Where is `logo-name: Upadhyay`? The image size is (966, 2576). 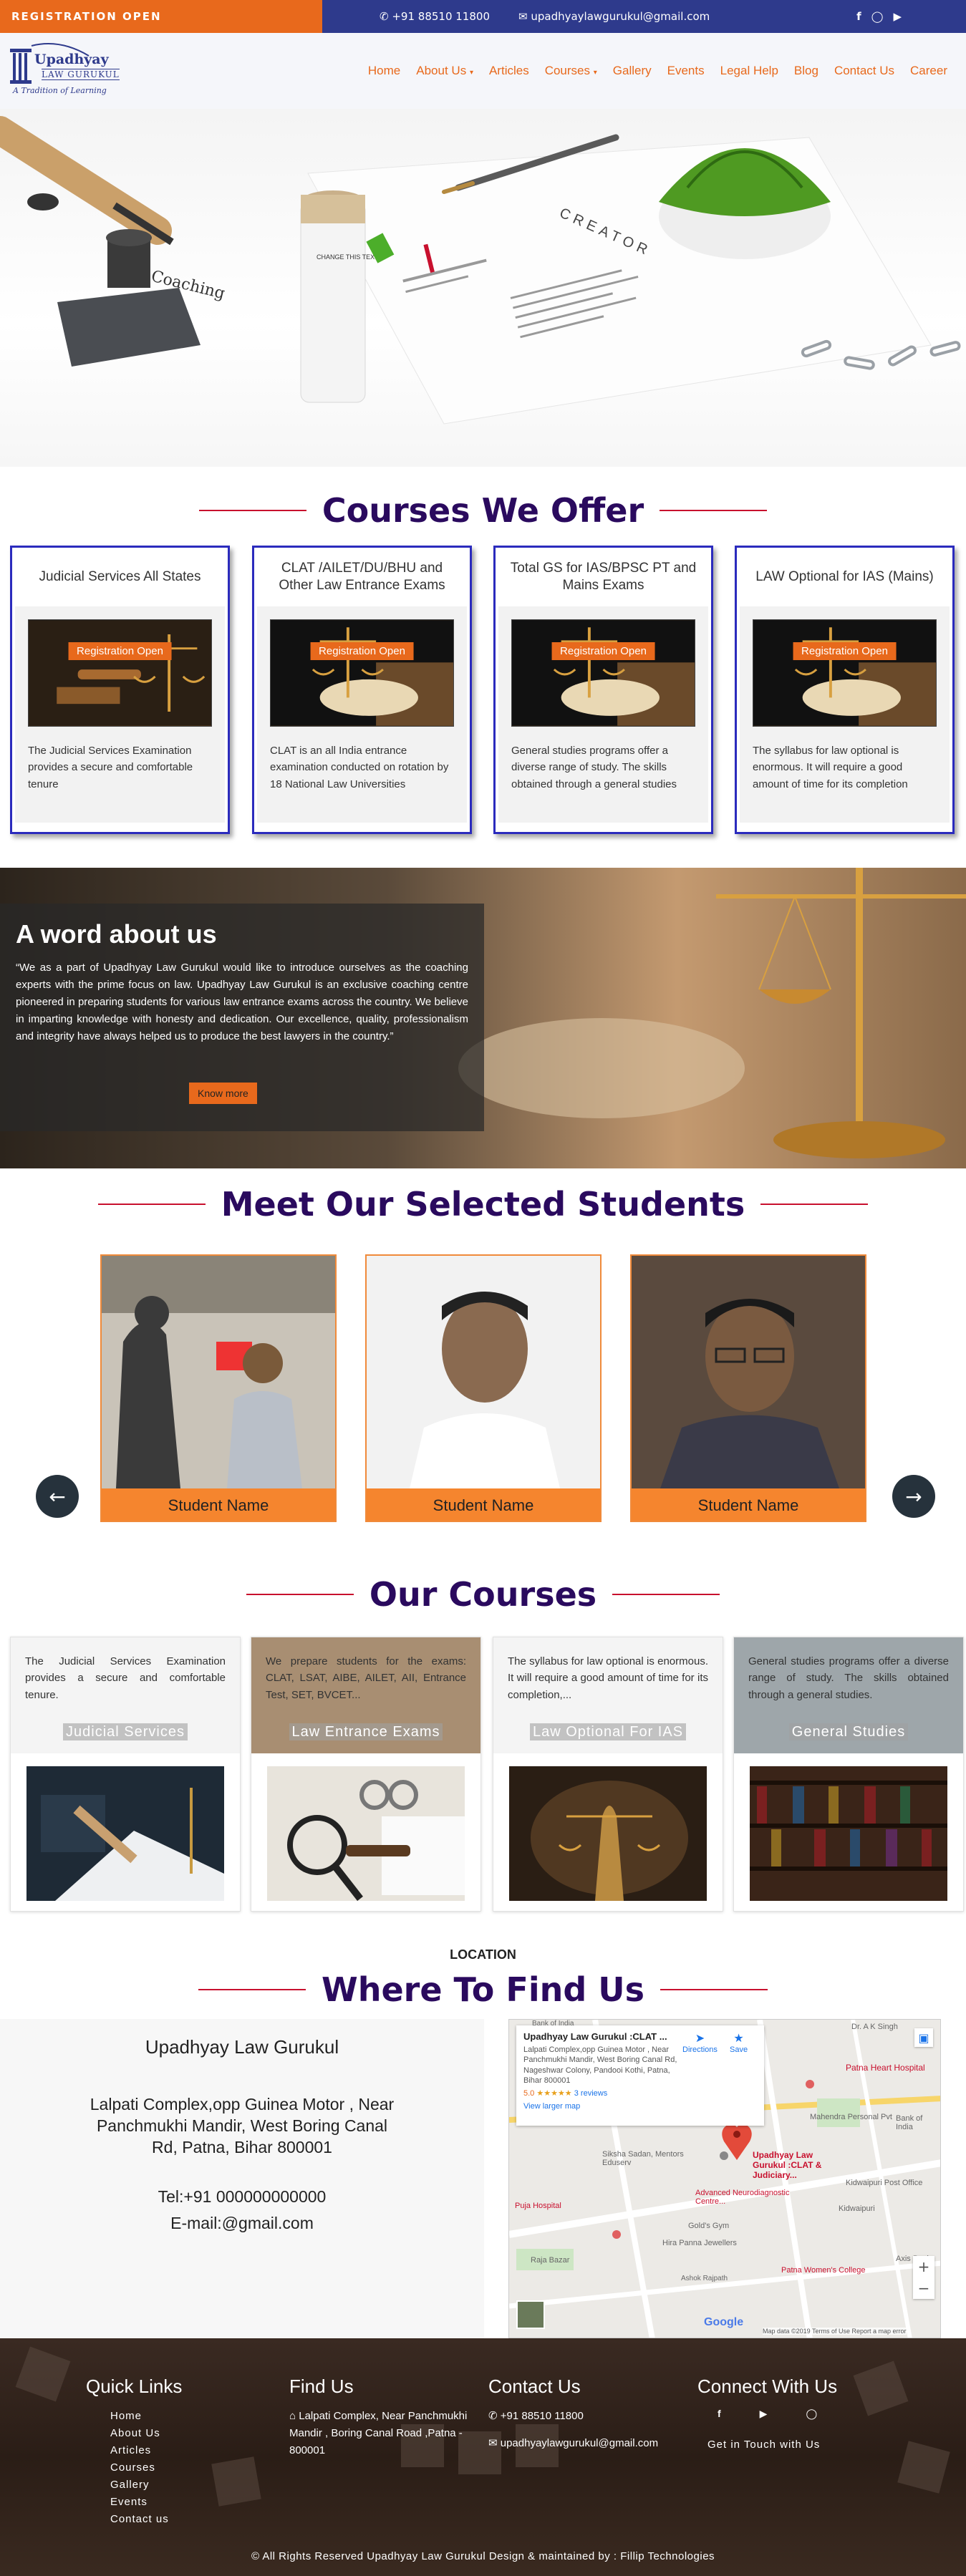
logo-name: Upadhyay is located at coordinates (71, 60).